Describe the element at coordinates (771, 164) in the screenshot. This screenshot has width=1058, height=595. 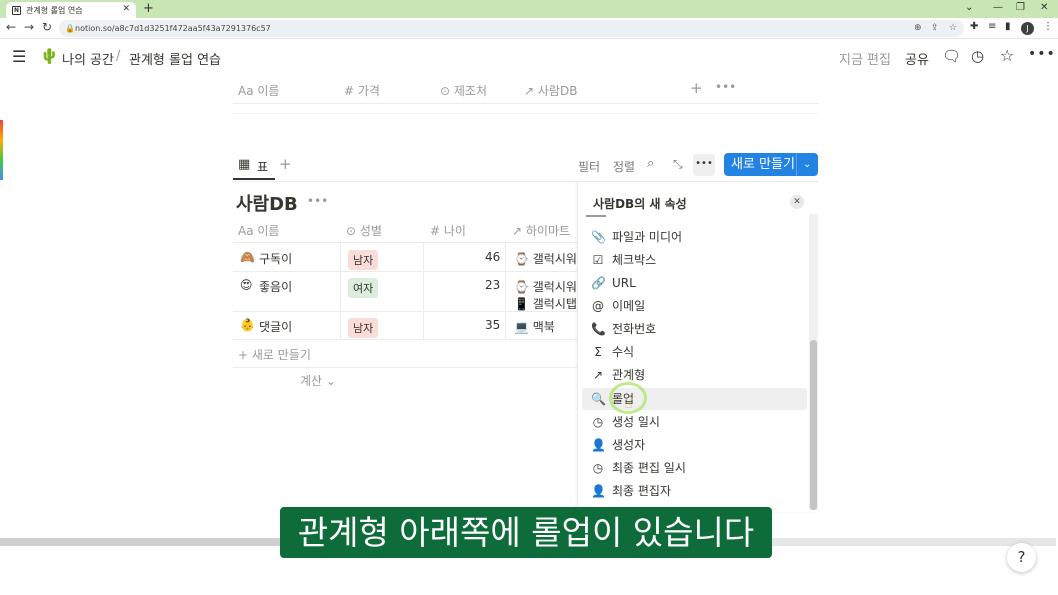
I see `new-item-button: 새로 만들기 ⌄` at that location.